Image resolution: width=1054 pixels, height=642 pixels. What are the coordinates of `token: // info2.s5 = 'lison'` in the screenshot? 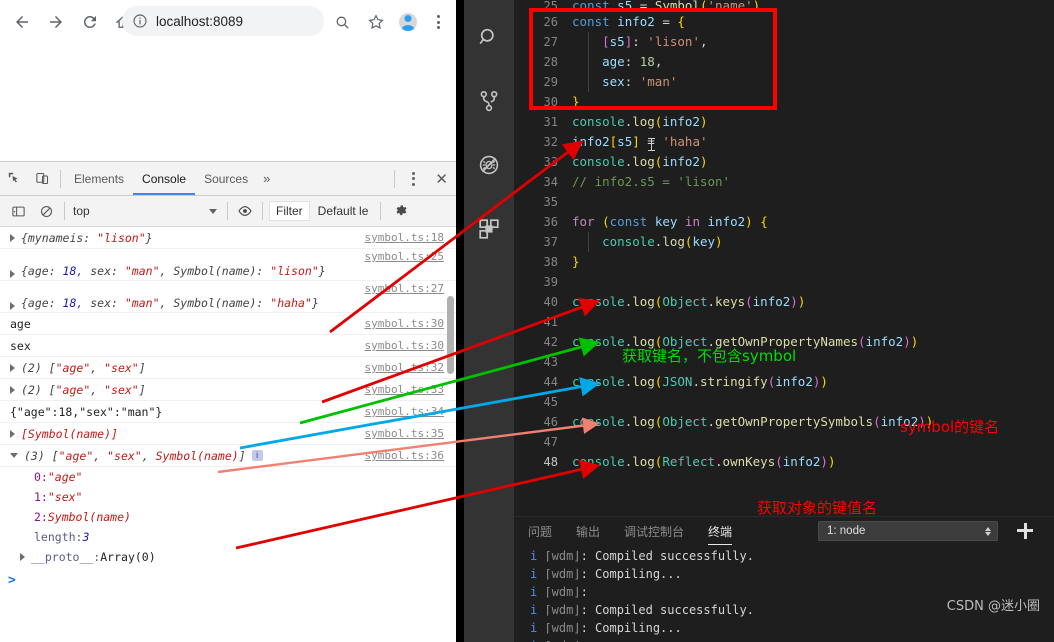 It's located at (651, 181).